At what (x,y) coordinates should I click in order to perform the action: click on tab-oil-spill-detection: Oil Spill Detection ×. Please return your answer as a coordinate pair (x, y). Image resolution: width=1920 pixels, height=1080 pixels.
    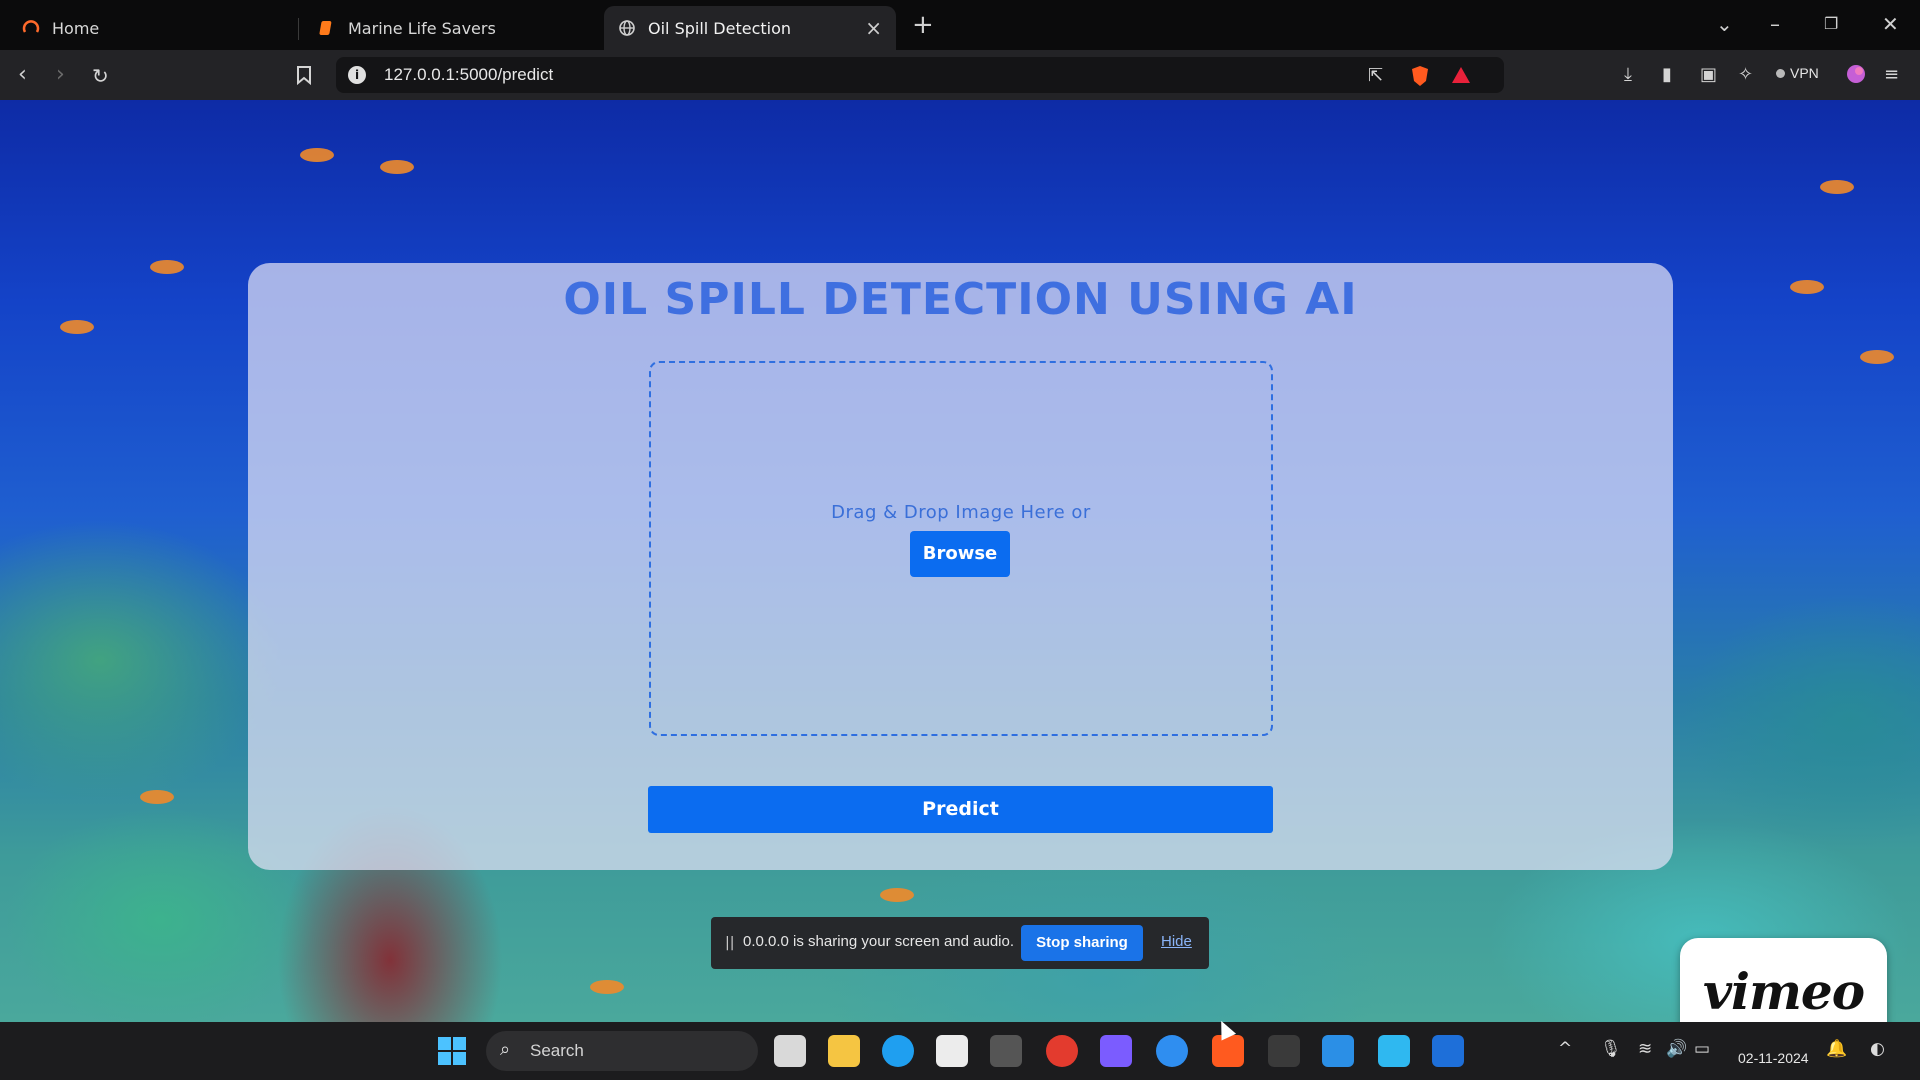
    Looking at the image, I should click on (750, 28).